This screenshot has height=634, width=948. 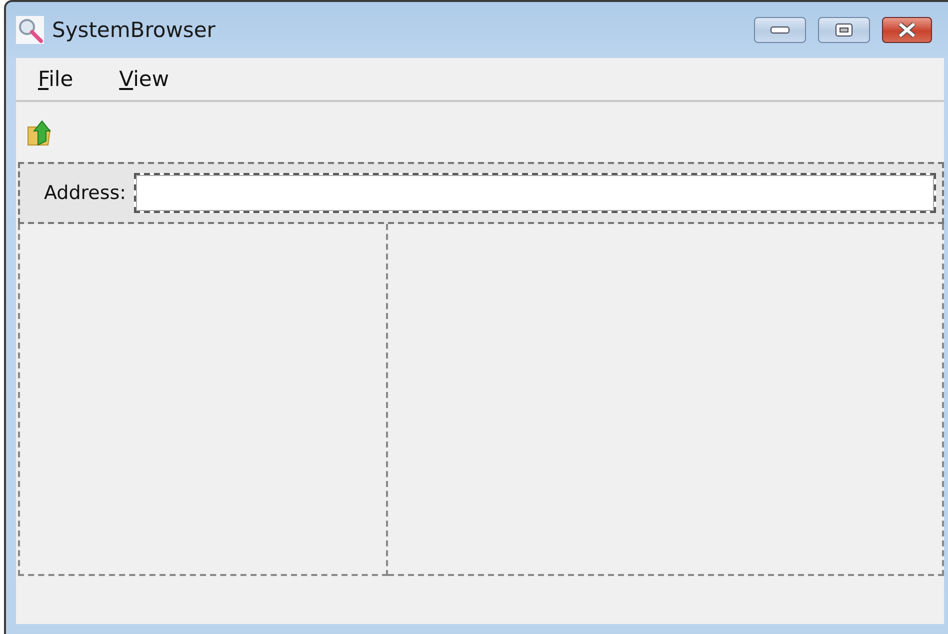 What do you see at coordinates (56, 79) in the screenshot?
I see `menu-item: File` at bounding box center [56, 79].